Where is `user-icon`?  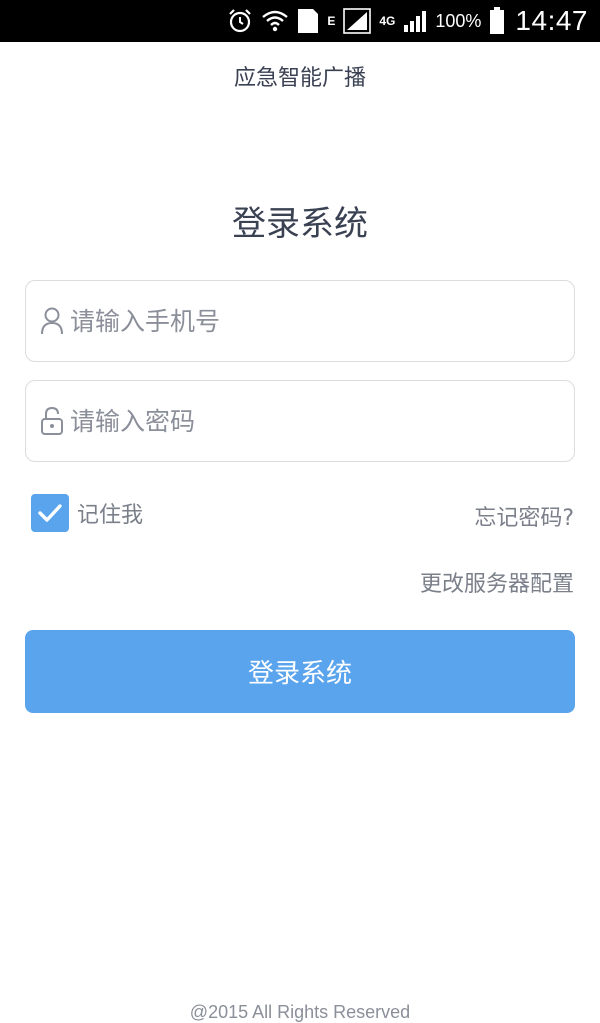
user-icon is located at coordinates (52, 321).